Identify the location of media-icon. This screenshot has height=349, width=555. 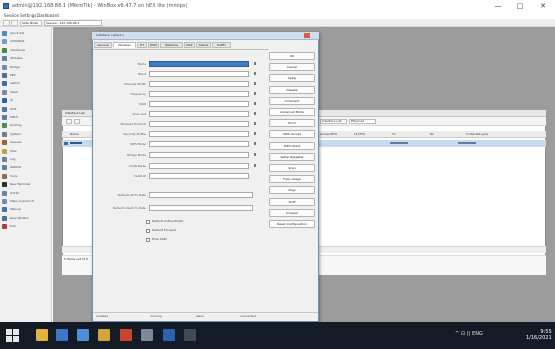
(126, 335).